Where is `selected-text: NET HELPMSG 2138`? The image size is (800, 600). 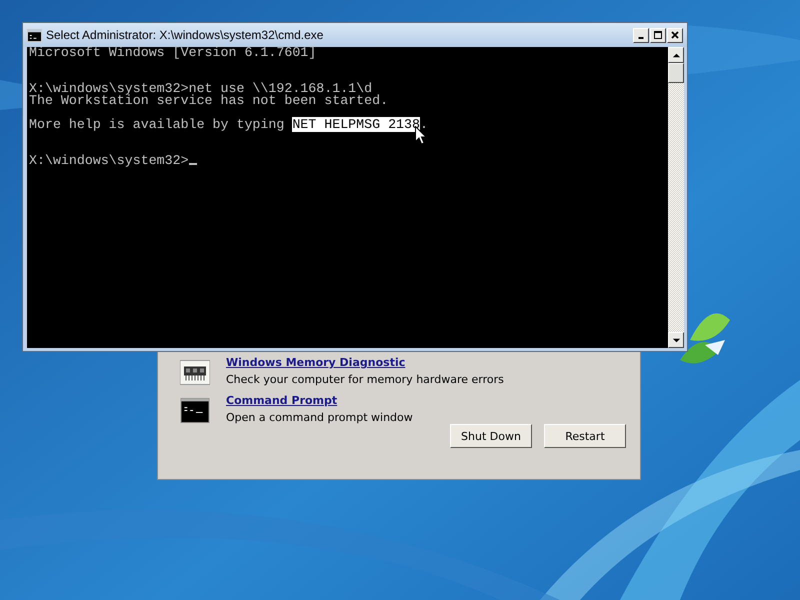 selected-text: NET HELPMSG 2138 is located at coordinates (356, 124).